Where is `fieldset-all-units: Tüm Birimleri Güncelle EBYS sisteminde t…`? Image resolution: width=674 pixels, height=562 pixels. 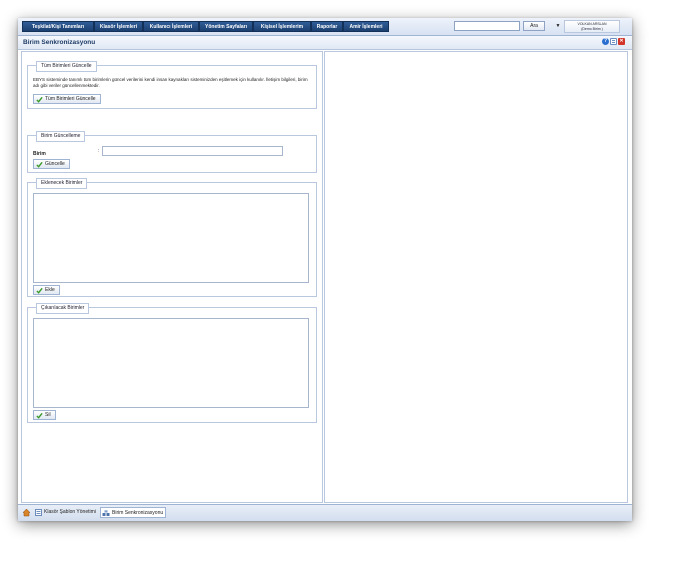
fieldset-all-units: Tüm Birimleri Güncelle EBYS sisteminde t… is located at coordinates (172, 85).